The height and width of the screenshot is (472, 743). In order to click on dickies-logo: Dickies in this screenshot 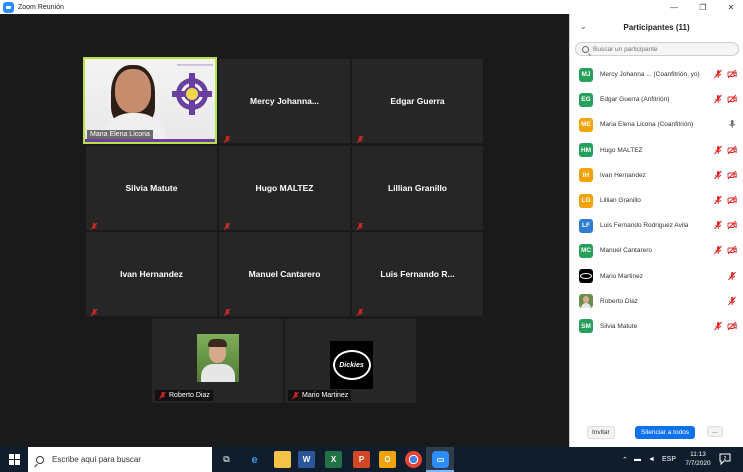, I will do `click(351, 365)`.